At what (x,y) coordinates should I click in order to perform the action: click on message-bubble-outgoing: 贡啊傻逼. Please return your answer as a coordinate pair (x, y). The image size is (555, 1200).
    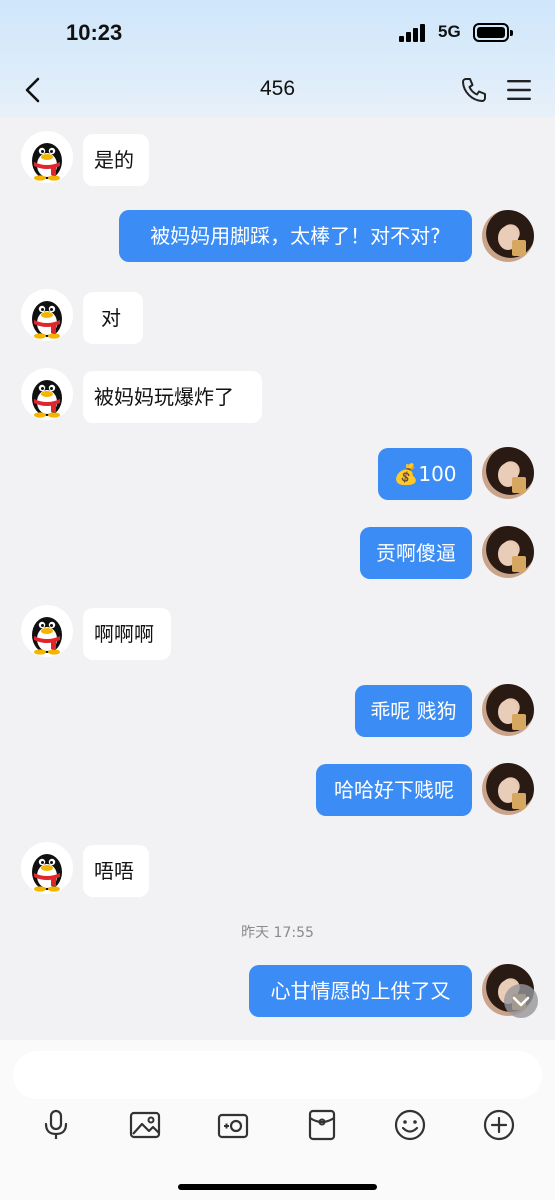
    Looking at the image, I should click on (416, 553).